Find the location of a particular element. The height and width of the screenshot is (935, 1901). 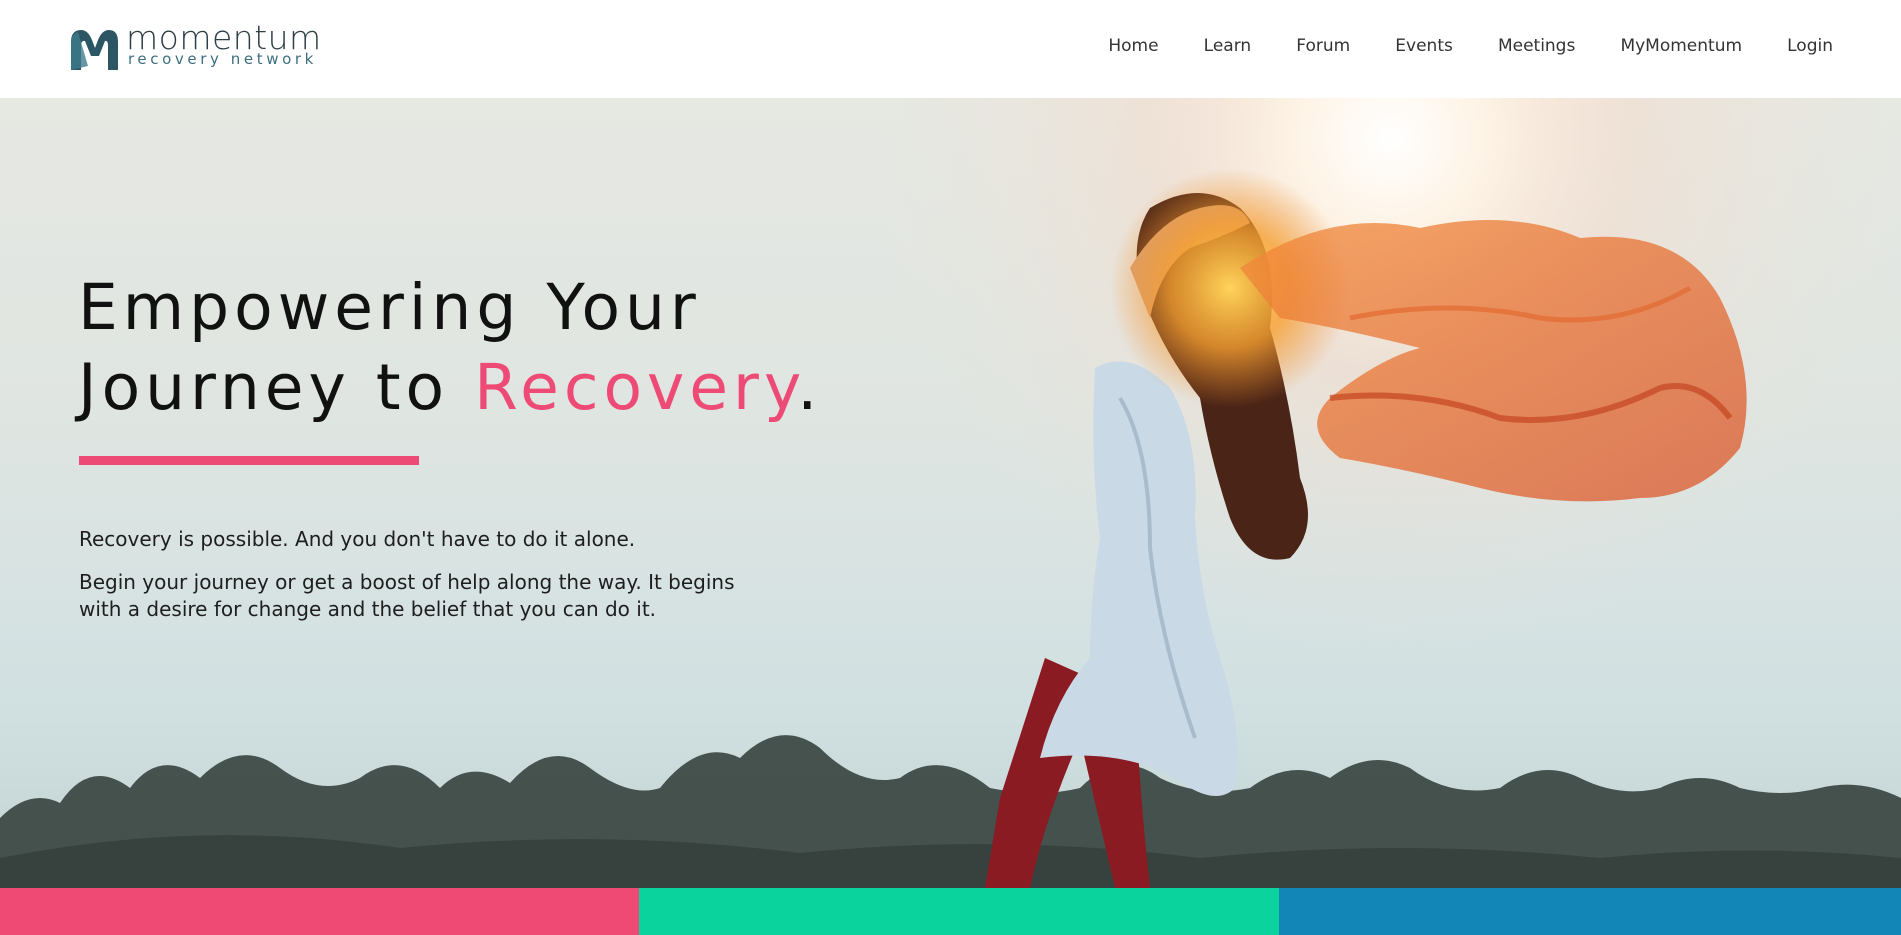

color-stripes is located at coordinates (950, 911).